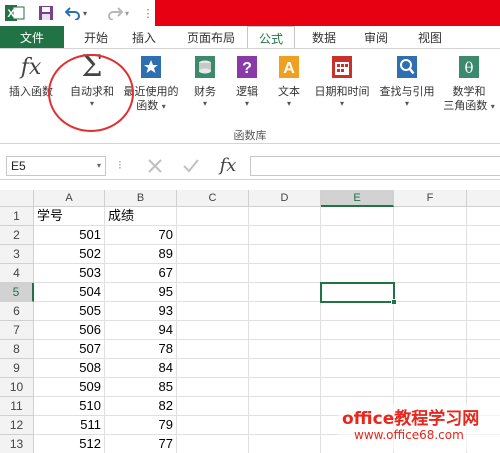  I want to click on tab-formulas: 公式, so click(271, 37).